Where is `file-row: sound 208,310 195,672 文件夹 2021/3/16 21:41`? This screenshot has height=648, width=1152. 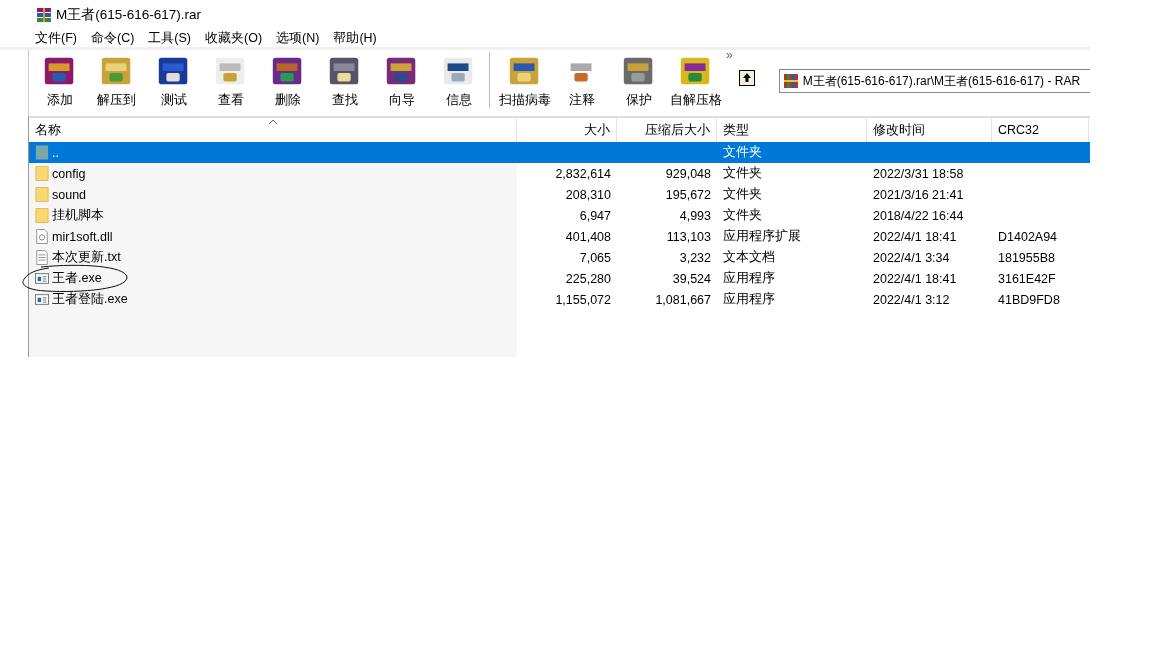
file-row: sound 208,310 195,672 文件夹 2021/3/16 21:41 is located at coordinates (559, 194).